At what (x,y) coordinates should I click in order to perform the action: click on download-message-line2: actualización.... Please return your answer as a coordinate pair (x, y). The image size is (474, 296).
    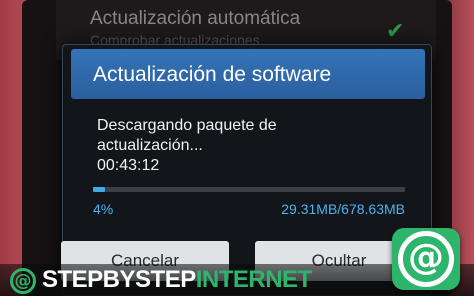
    Looking at the image, I should click on (150, 145).